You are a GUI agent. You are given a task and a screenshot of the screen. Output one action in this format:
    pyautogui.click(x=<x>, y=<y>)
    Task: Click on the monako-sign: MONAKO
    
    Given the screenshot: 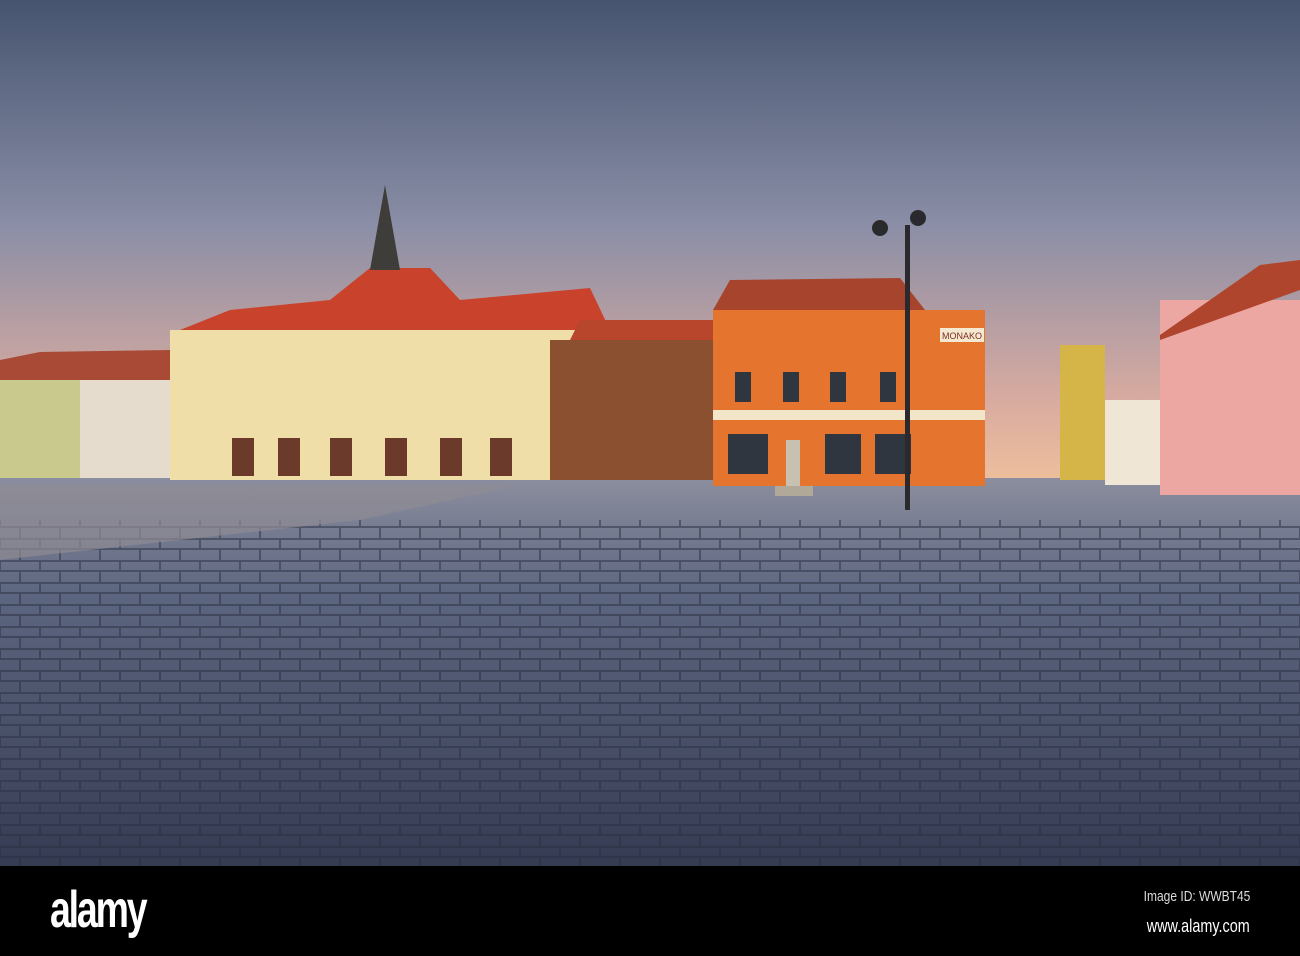 What is the action you would take?
    pyautogui.click(x=962, y=336)
    